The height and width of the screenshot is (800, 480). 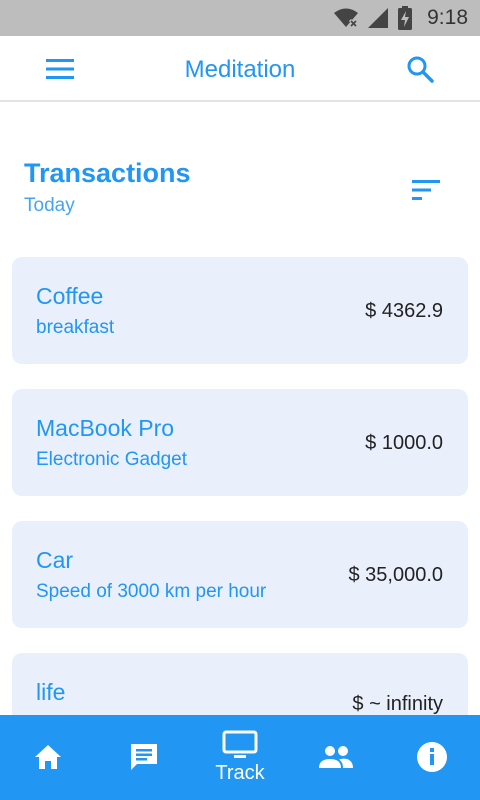 I want to click on search-icon, so click(x=420, y=69).